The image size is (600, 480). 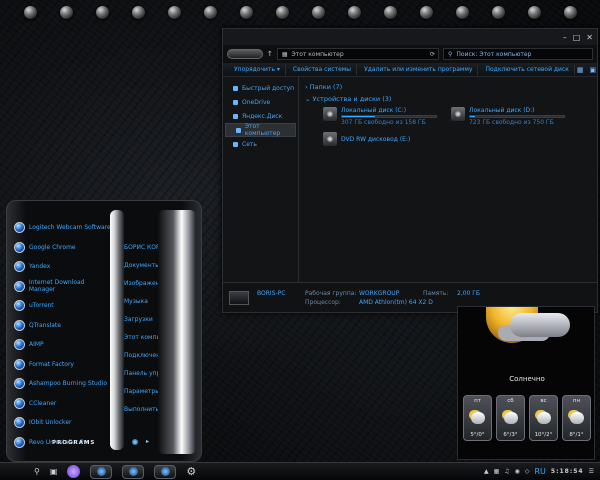 I want to click on clock: 5:18:54, so click(x=567, y=471).